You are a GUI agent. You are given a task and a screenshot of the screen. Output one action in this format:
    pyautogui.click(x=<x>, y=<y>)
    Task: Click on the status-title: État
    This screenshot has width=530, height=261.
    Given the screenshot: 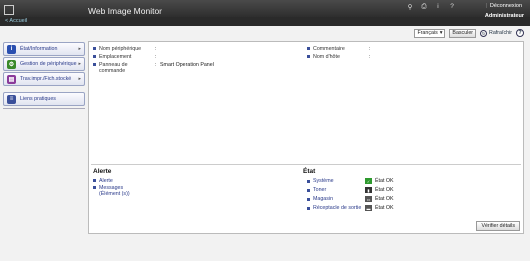 What is the action you would take?
    pyautogui.click(x=309, y=171)
    